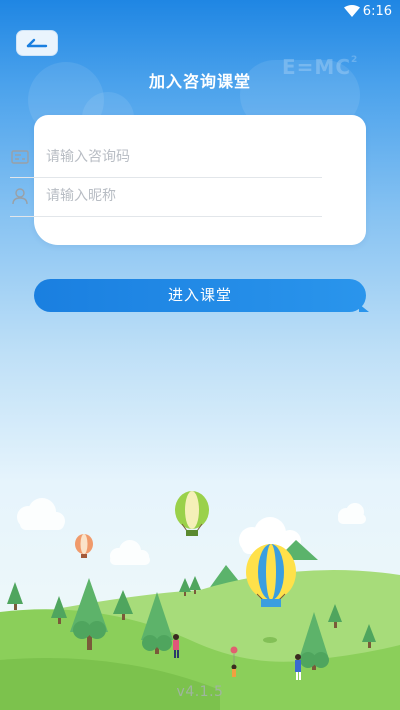 The image size is (400, 710). I want to click on green-balloon, so click(192, 513).